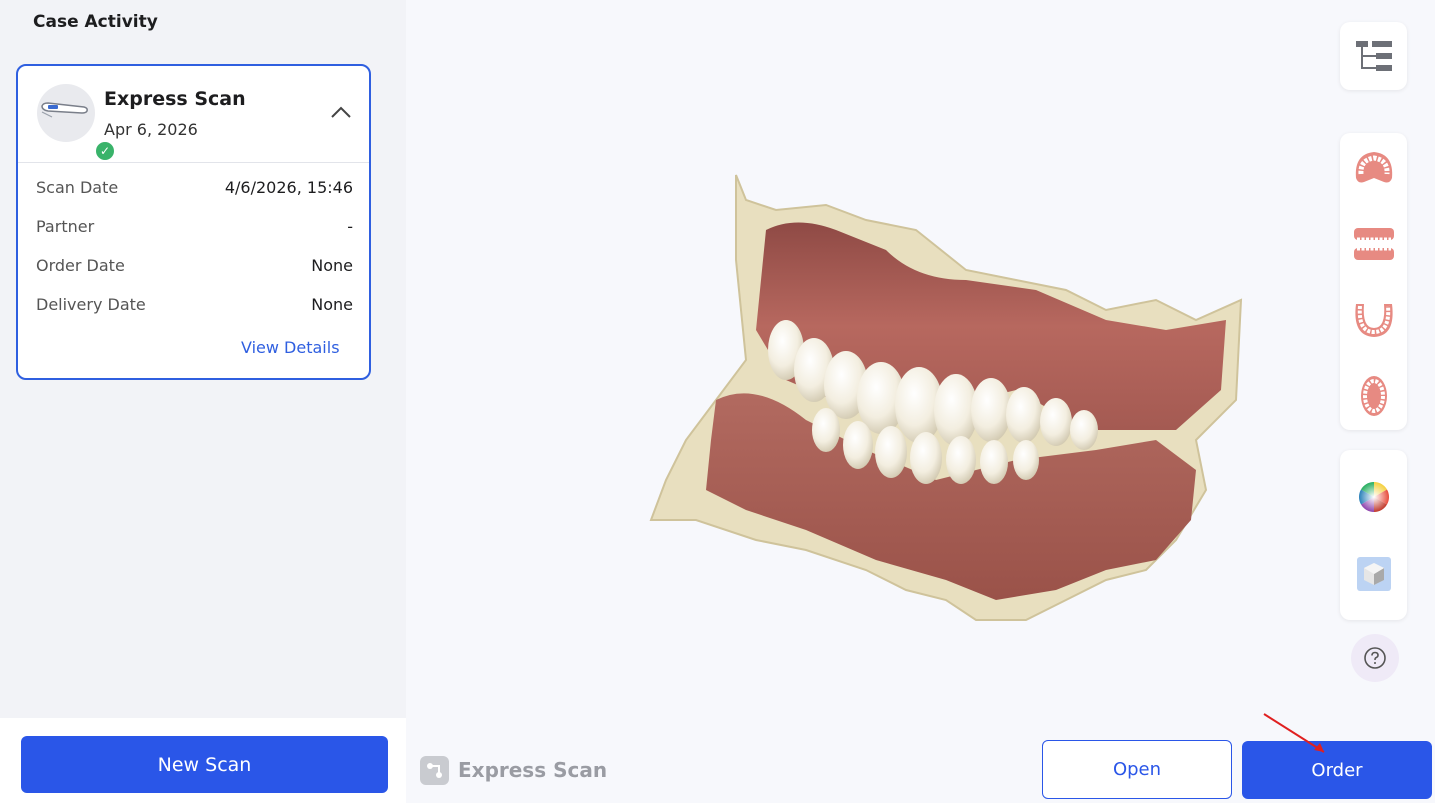 The width and height of the screenshot is (1435, 803). What do you see at coordinates (65, 226) in the screenshot?
I see `detail-label: Partner` at bounding box center [65, 226].